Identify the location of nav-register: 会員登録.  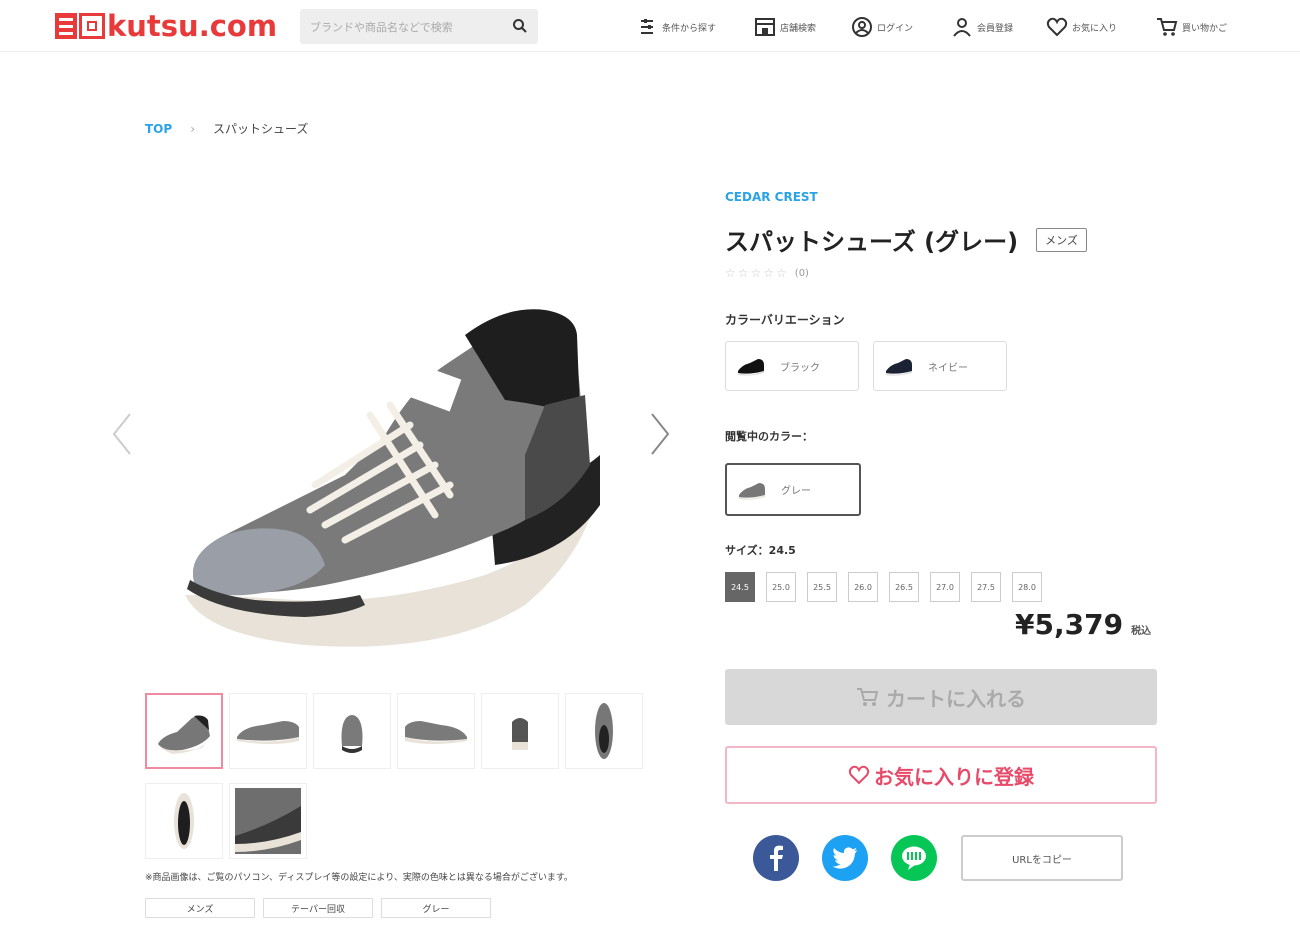
(982, 27).